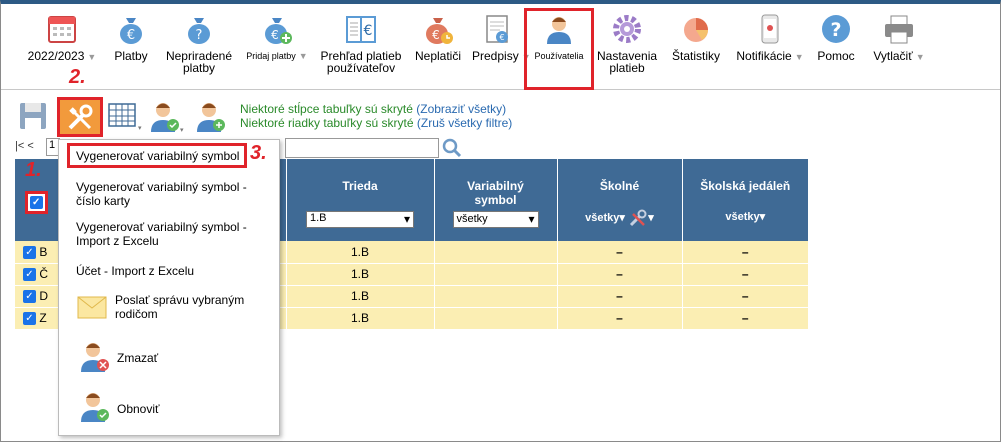 This screenshot has height=442, width=1001. Describe the element at coordinates (62, 29) in the screenshot. I see `calendar-icon` at that location.